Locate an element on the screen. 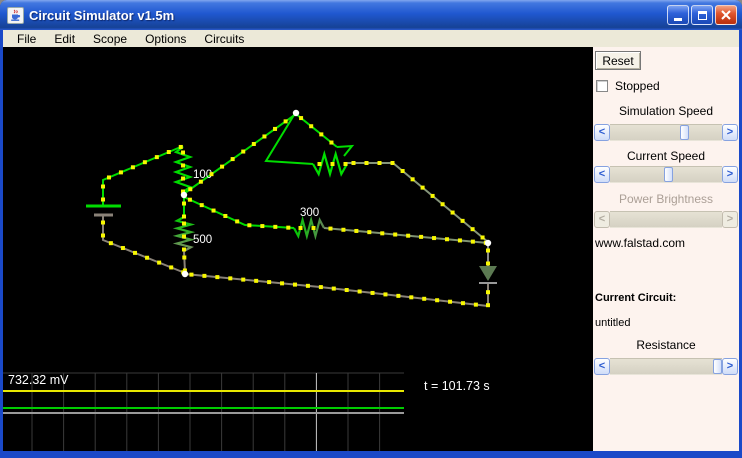 The image size is (742, 458). menu-circuits: Circuits is located at coordinates (224, 39).